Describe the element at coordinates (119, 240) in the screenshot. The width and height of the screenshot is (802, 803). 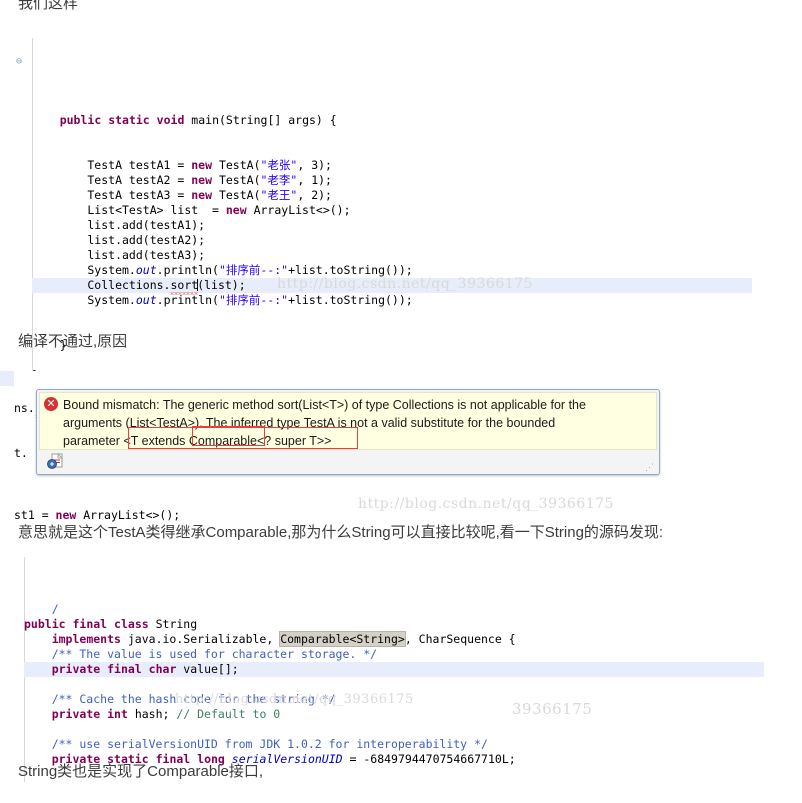
I see `code-token: list.add(testA2);` at that location.